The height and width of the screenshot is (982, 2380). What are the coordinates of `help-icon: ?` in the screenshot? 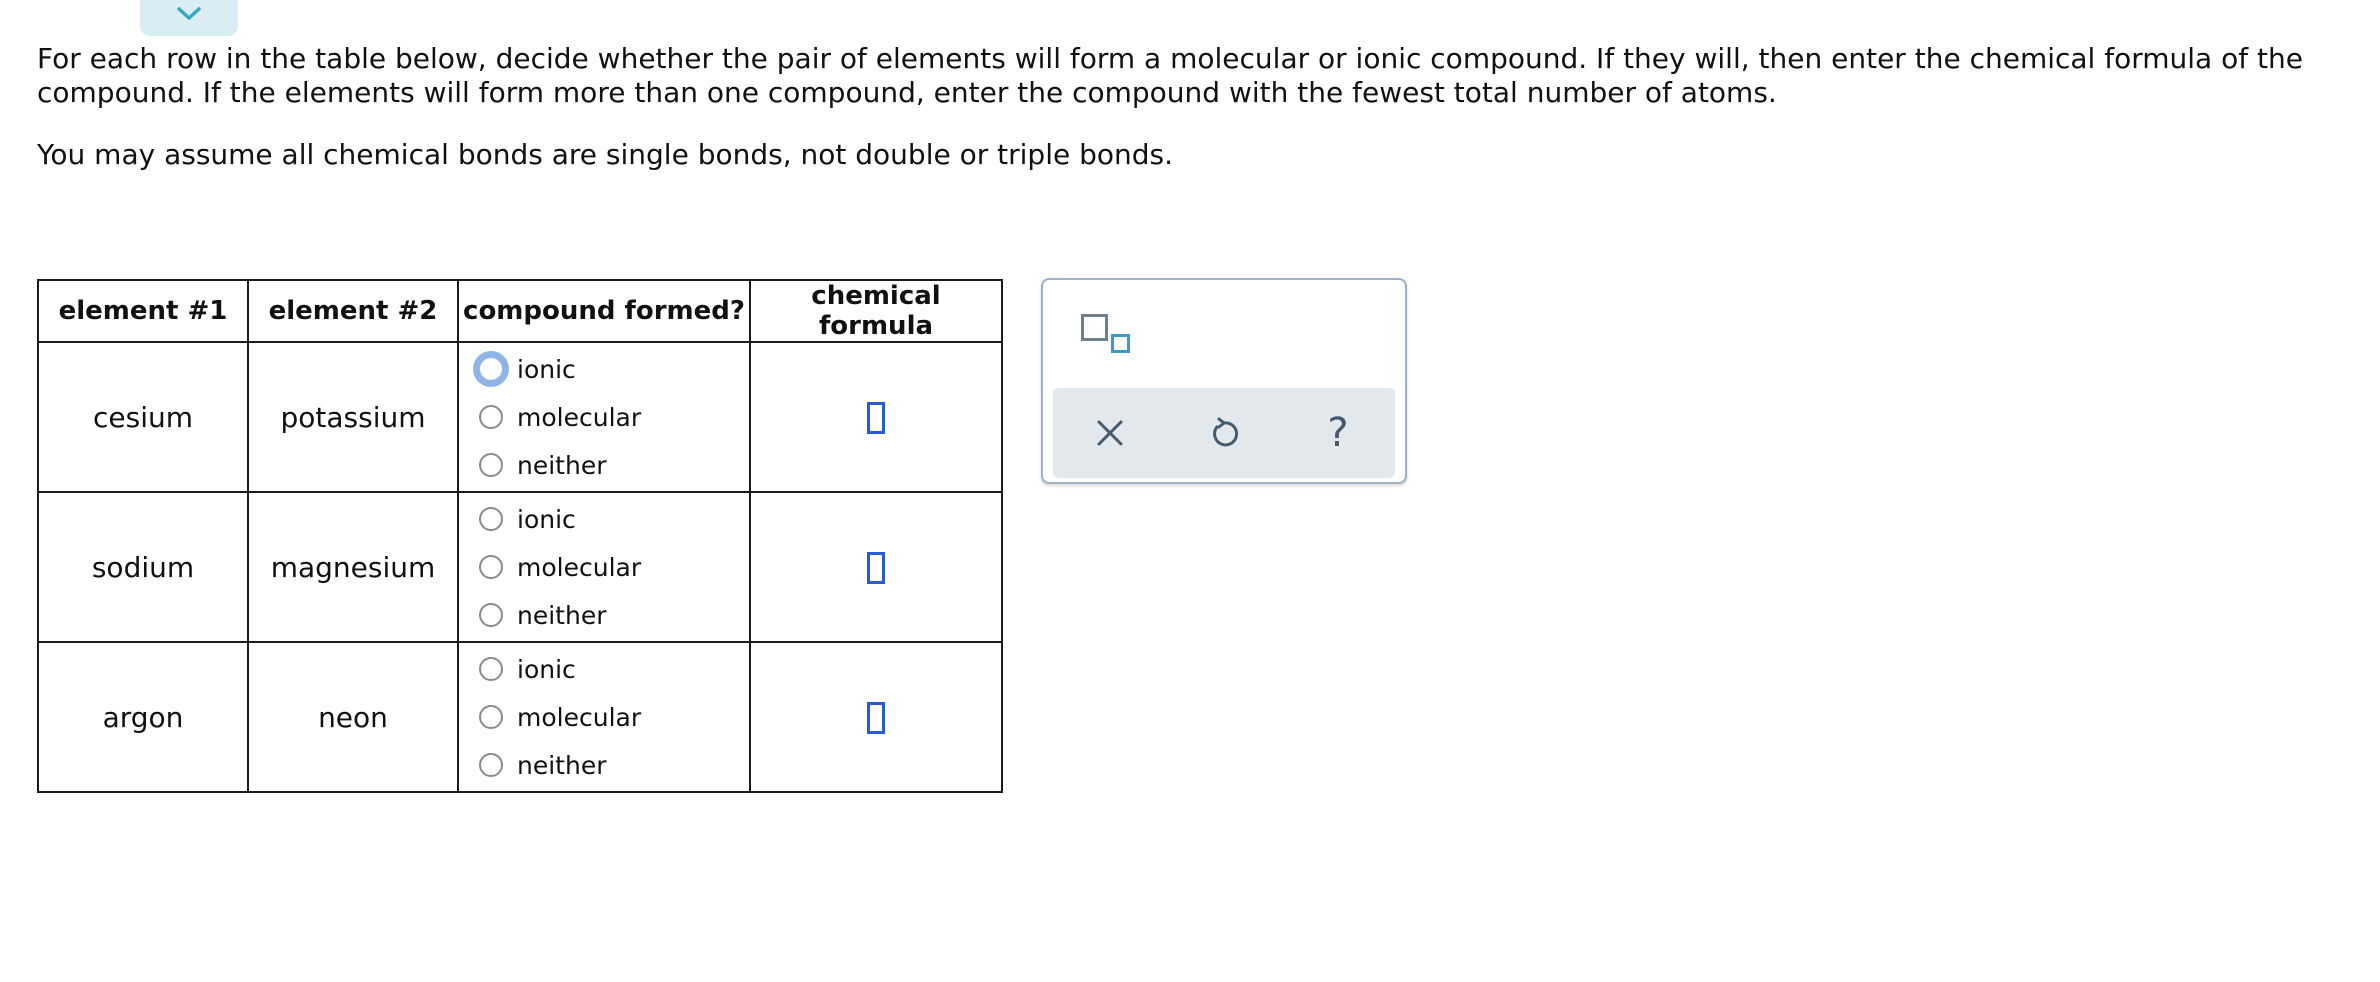 It's located at (1338, 433).